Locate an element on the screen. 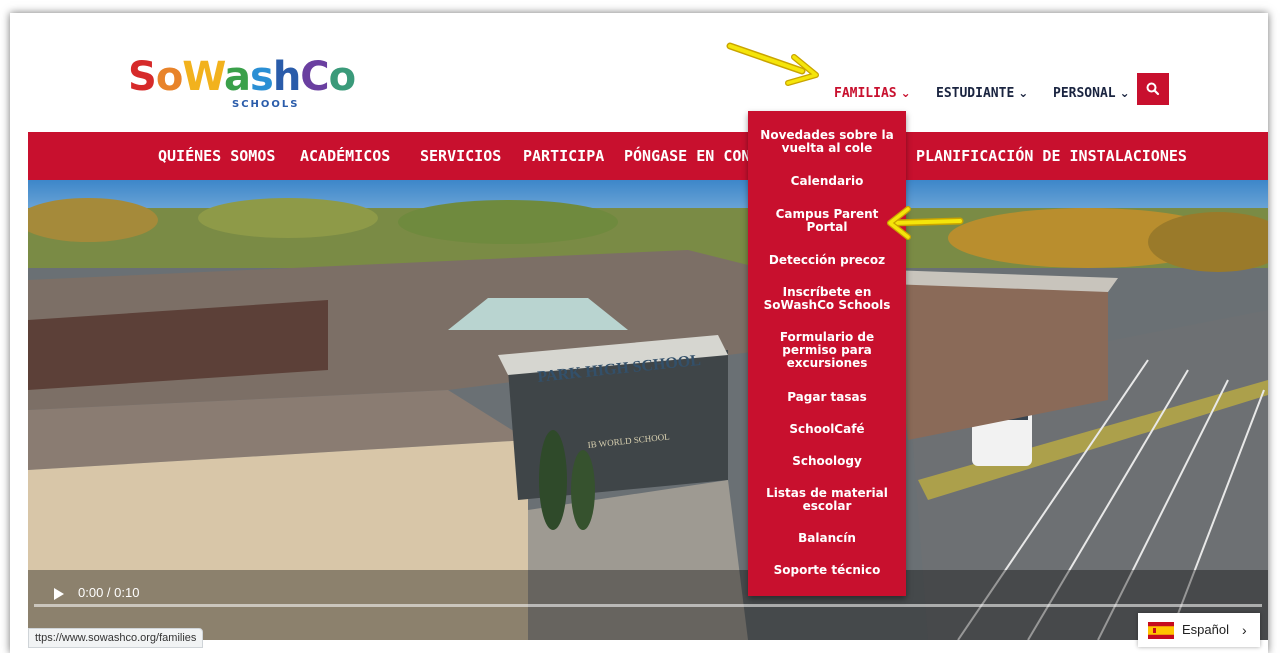 The width and height of the screenshot is (1280, 653). mainnav-servicios: SERVICIOS is located at coordinates (460, 156).